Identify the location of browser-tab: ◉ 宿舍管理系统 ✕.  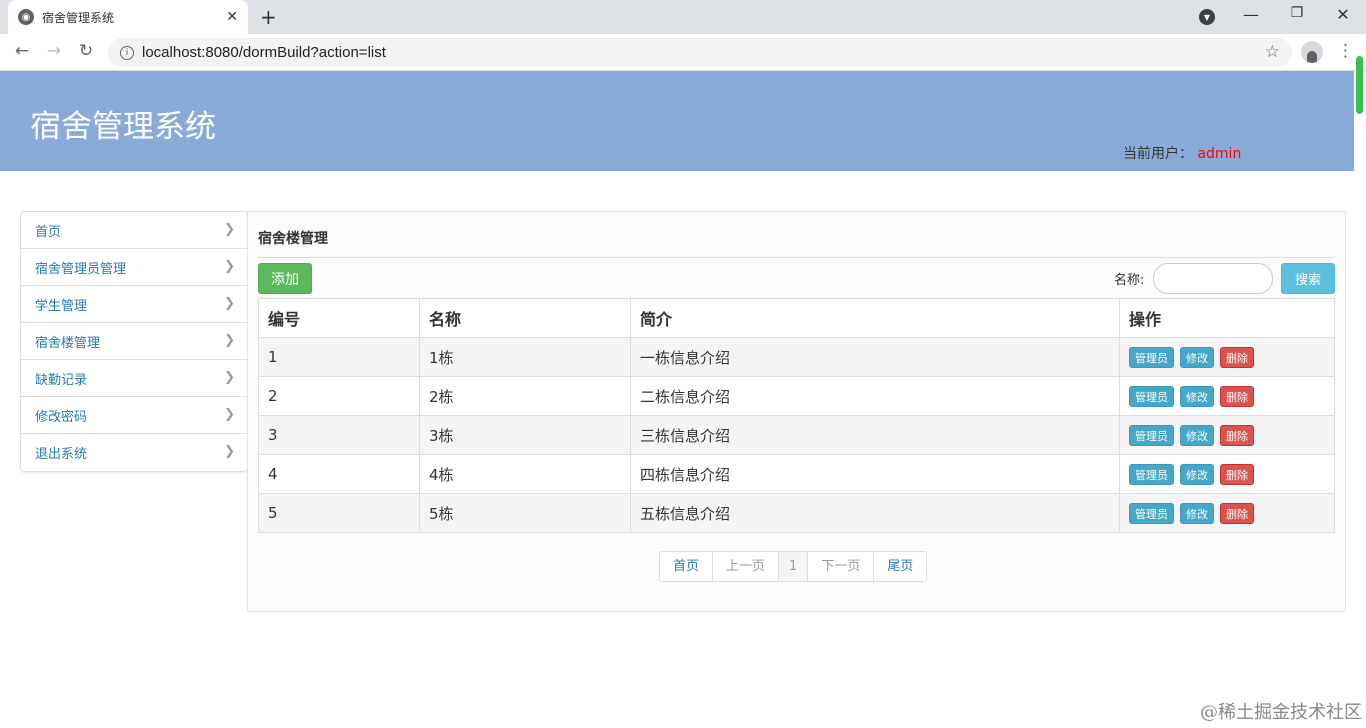
(128, 17).